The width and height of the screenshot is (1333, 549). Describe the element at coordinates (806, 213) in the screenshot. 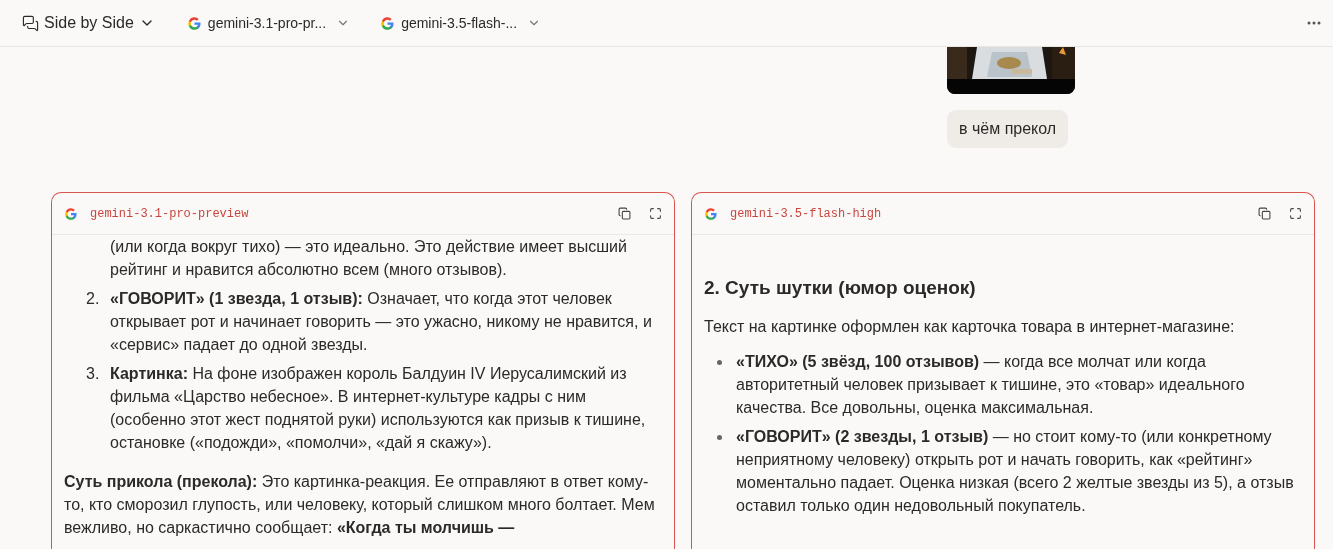

I see `model-name: gemini-3.5-flash-high` at that location.